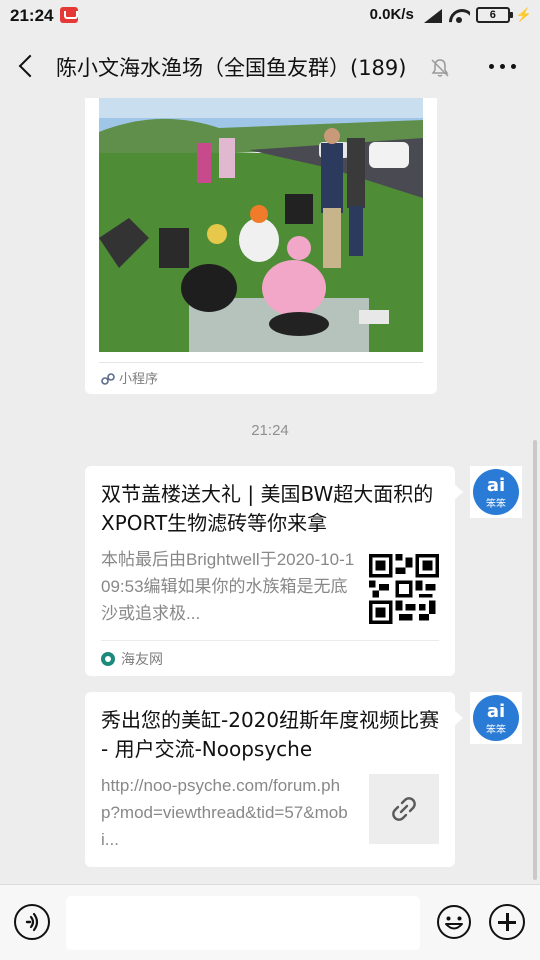 This screenshot has height=960, width=540. What do you see at coordinates (108, 659) in the screenshot?
I see `source-icon` at bounding box center [108, 659].